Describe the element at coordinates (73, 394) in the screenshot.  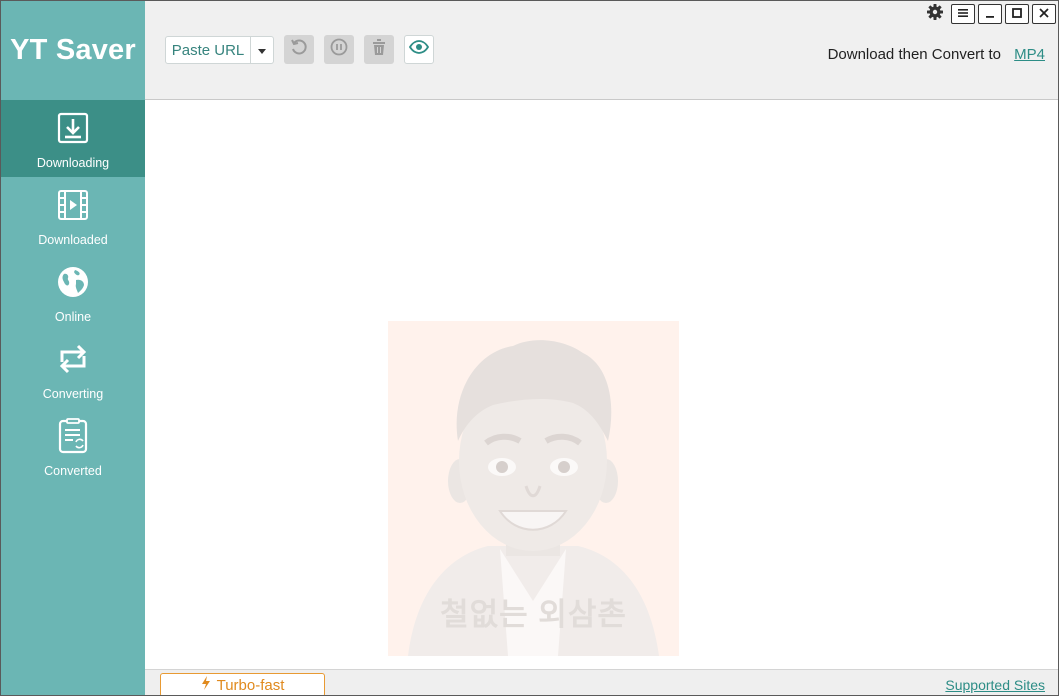
I see `sidebar-item-label: Converting` at that location.